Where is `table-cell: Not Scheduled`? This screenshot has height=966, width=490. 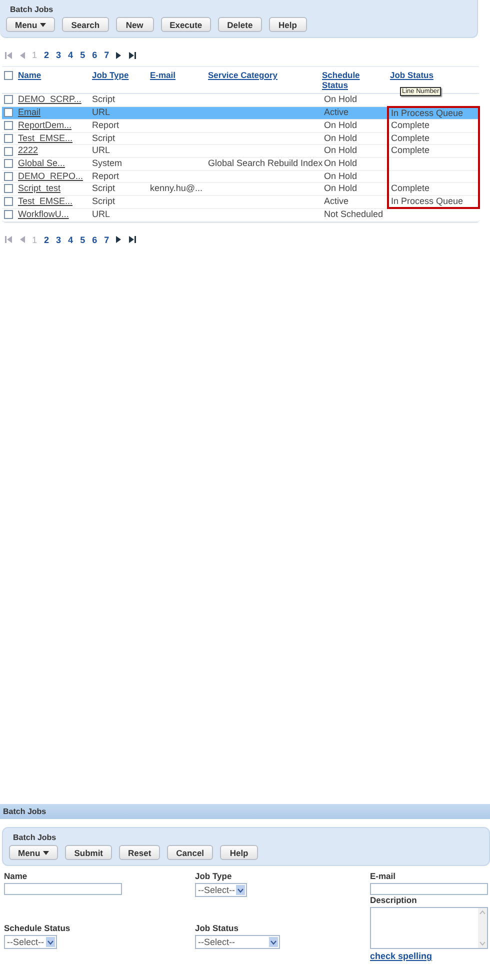 table-cell: Not Scheduled is located at coordinates (354, 214).